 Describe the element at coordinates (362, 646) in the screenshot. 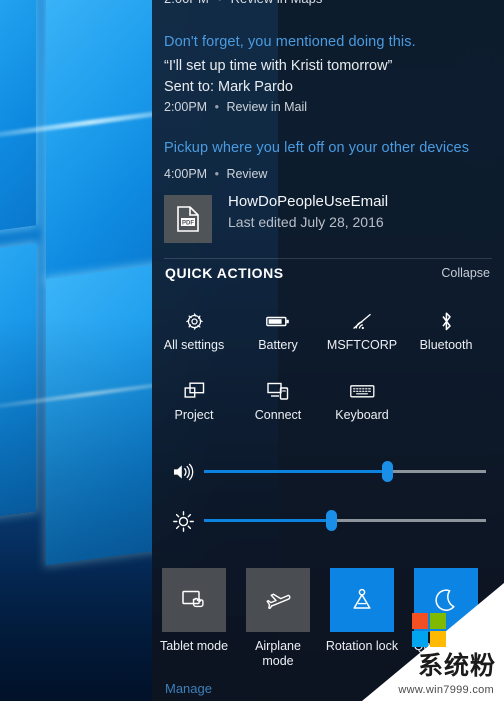

I see `tile-label: Rotation lock` at that location.